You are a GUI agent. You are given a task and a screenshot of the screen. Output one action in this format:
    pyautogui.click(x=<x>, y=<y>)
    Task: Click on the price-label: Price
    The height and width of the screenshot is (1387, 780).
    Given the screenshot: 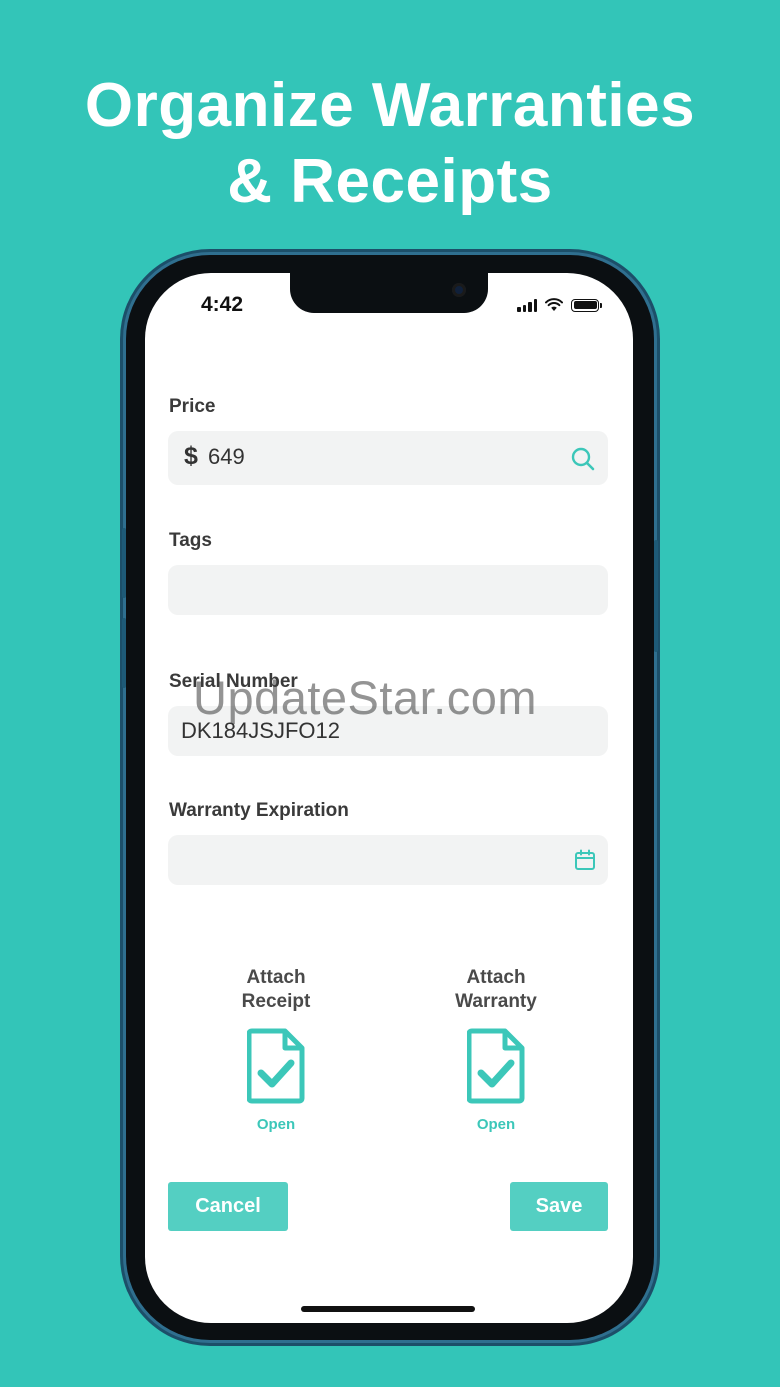 What is the action you would take?
    pyautogui.click(x=192, y=406)
    